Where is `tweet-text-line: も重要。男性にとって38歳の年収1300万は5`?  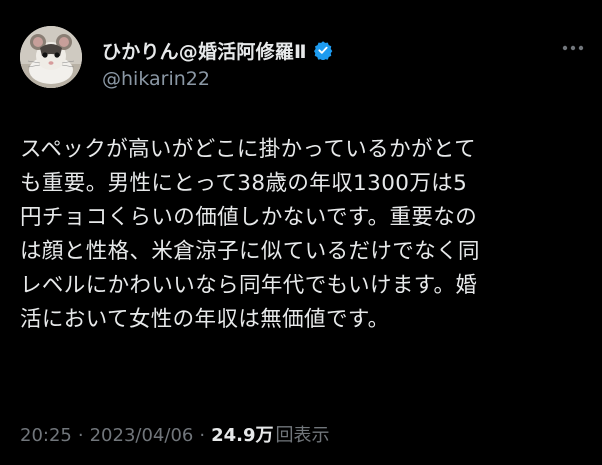 tweet-text-line: も重要。男性にとって38歳の年収1300万は5 is located at coordinates (244, 183).